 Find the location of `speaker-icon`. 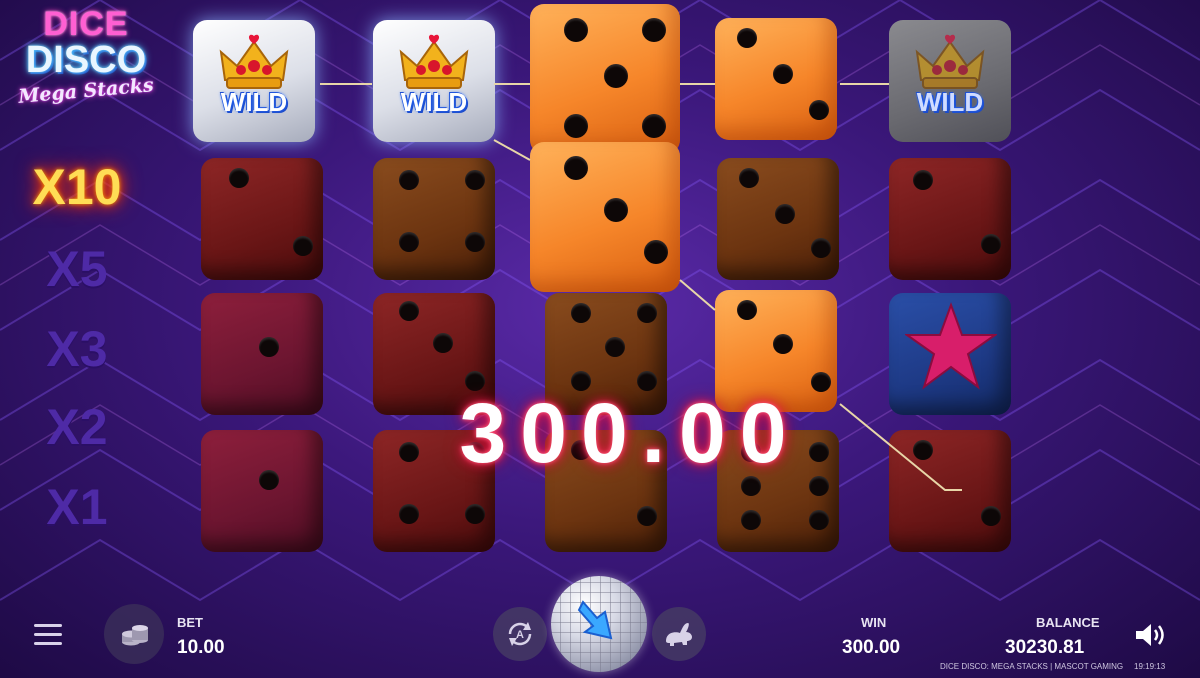

speaker-icon is located at coordinates (1150, 635).